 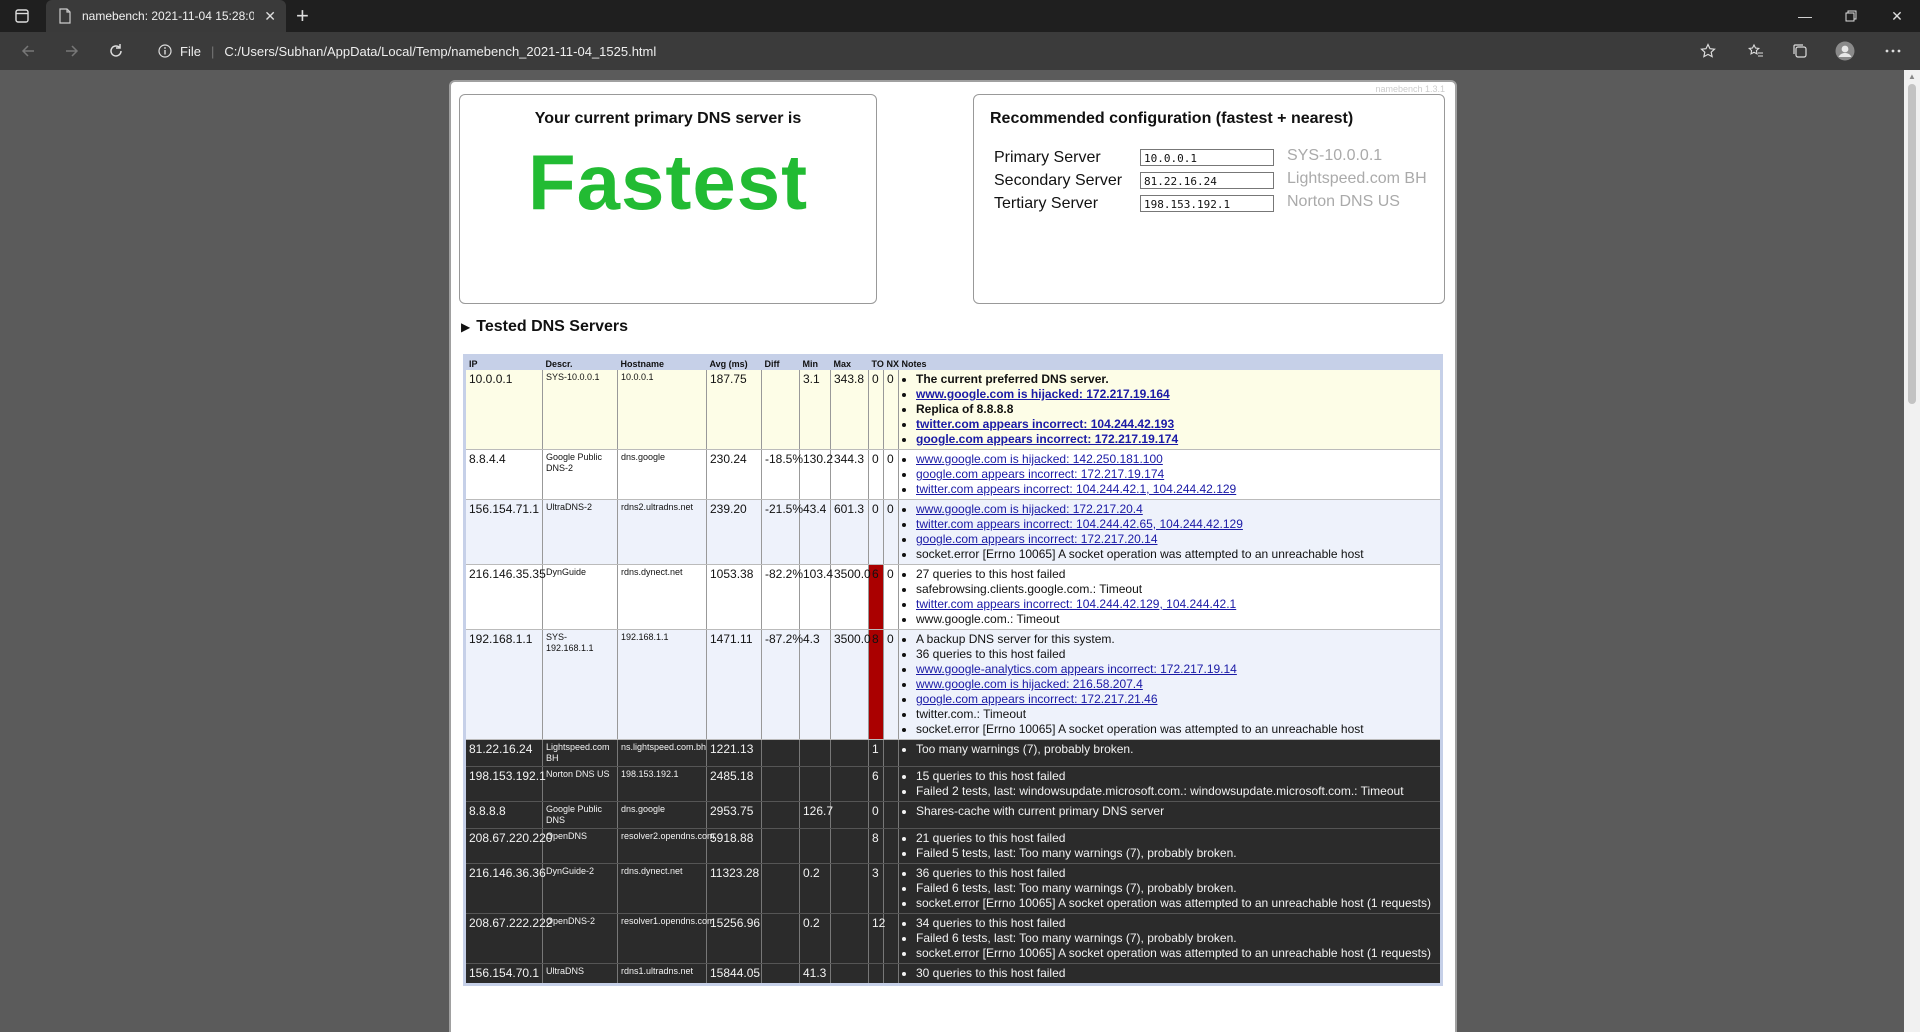 What do you see at coordinates (1029, 509) in the screenshot?
I see `note-link: www.google.com is hijacked: 172.217.20.4` at bounding box center [1029, 509].